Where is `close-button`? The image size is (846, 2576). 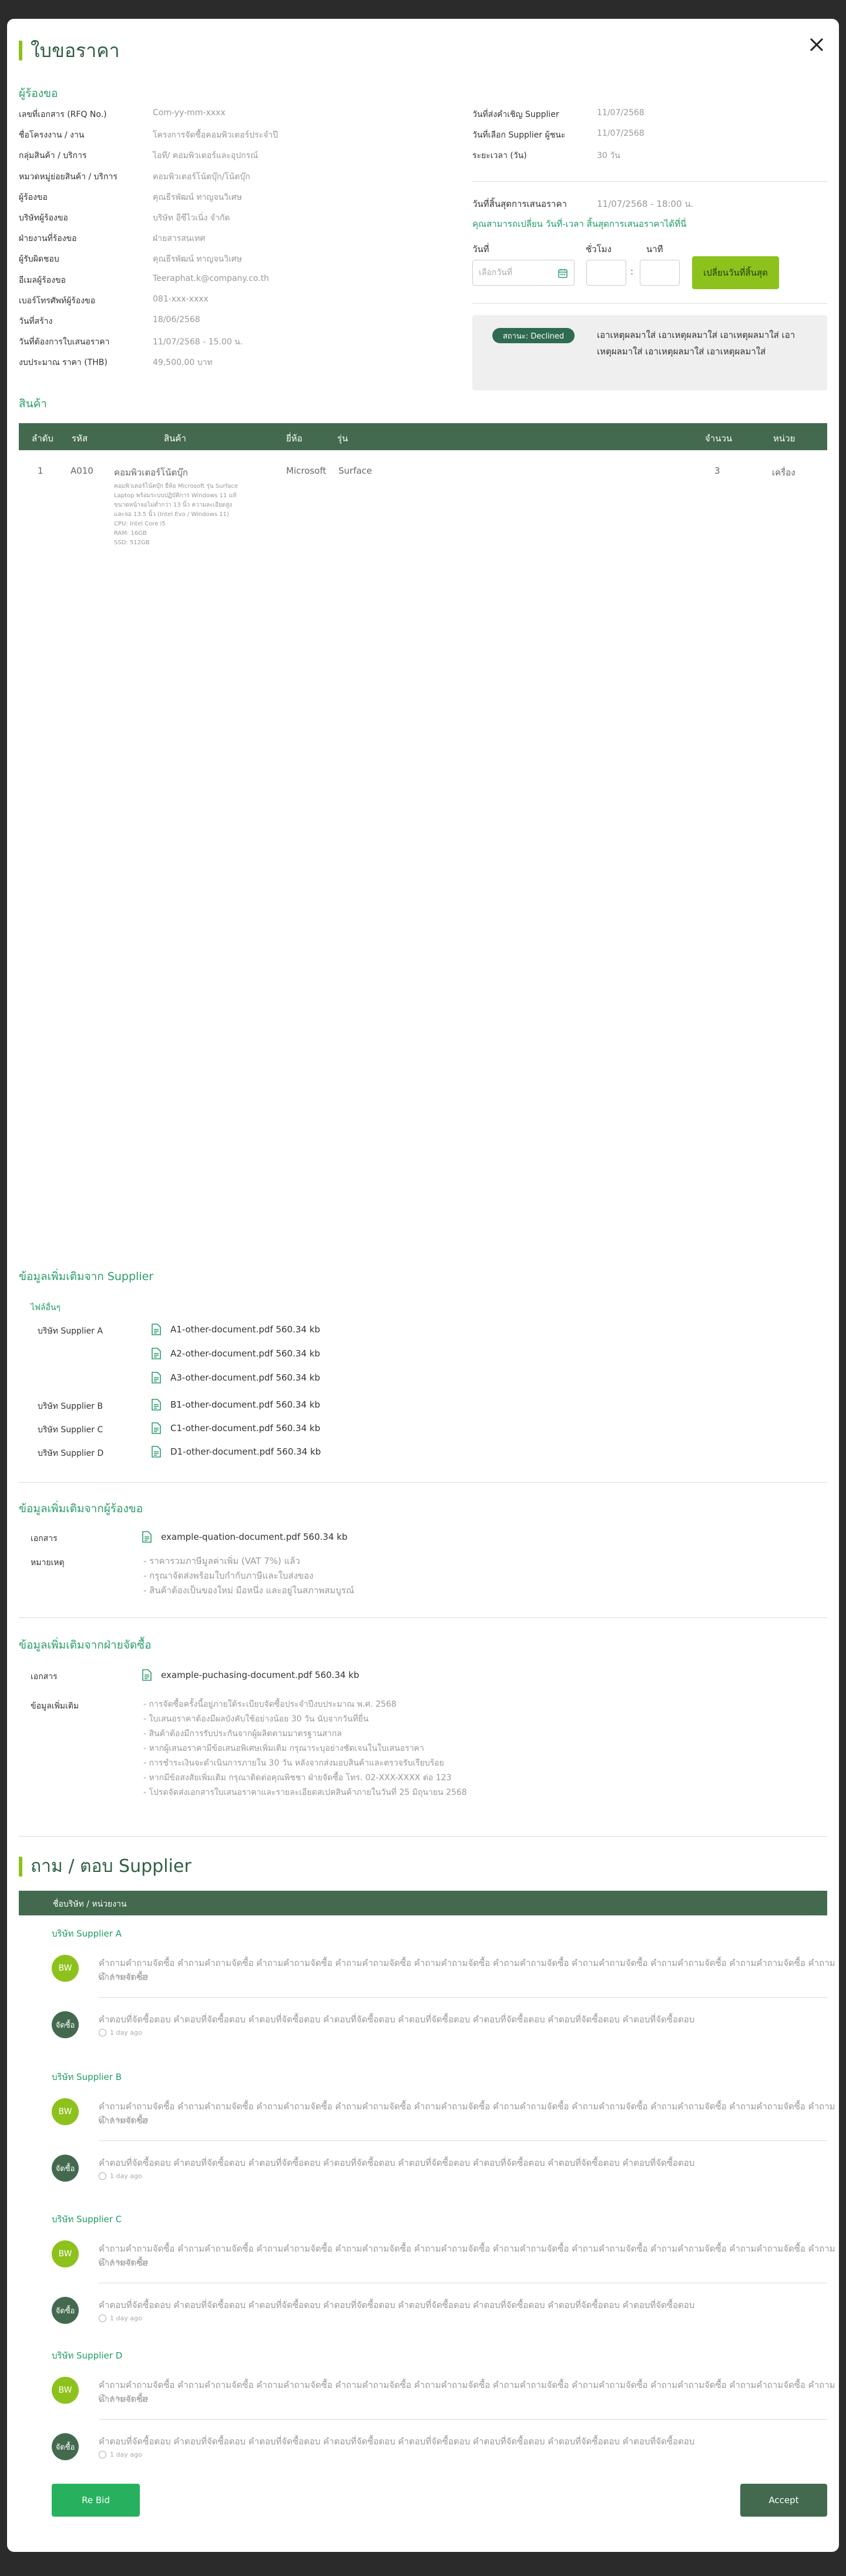 close-button is located at coordinates (816, 44).